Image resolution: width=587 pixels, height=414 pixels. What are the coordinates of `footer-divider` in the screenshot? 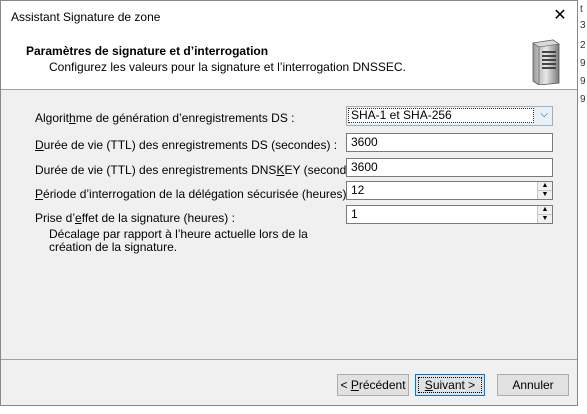 It's located at (289, 359).